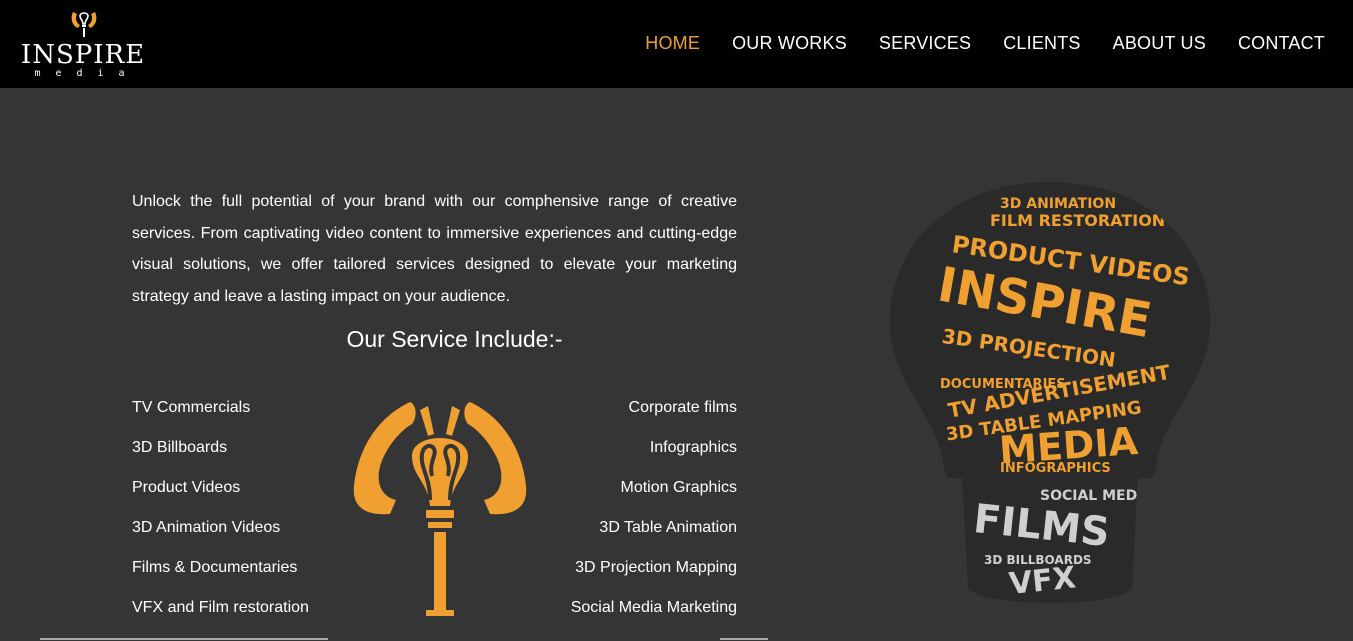 This screenshot has height=641, width=1353. What do you see at coordinates (653, 607) in the screenshot?
I see `service-item: Social Media Marketing` at bounding box center [653, 607].